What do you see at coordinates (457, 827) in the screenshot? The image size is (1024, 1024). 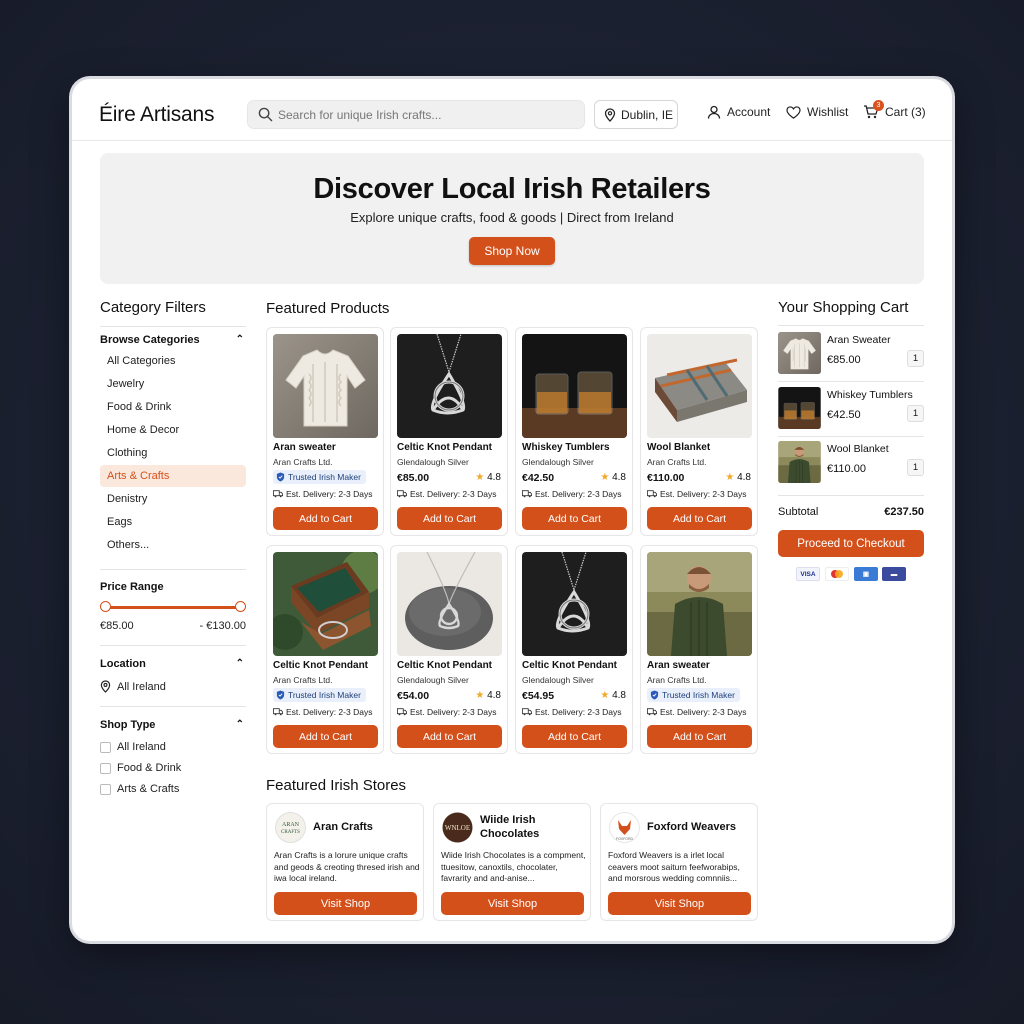 I see `store-logo: WNLOE` at bounding box center [457, 827].